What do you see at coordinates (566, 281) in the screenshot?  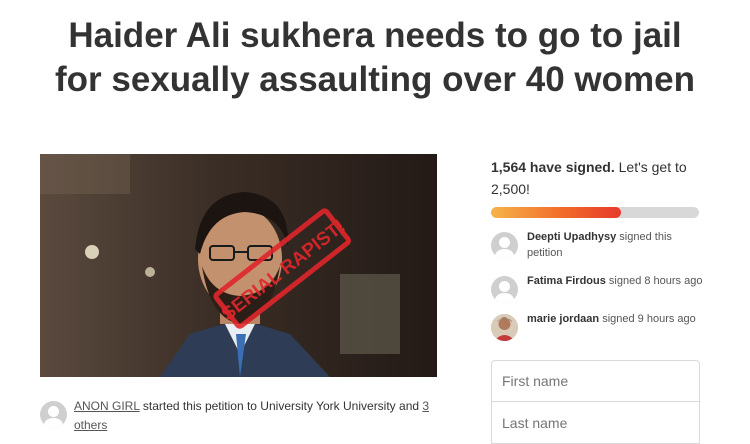 I see `signer-name: Fatima Firdous` at bounding box center [566, 281].